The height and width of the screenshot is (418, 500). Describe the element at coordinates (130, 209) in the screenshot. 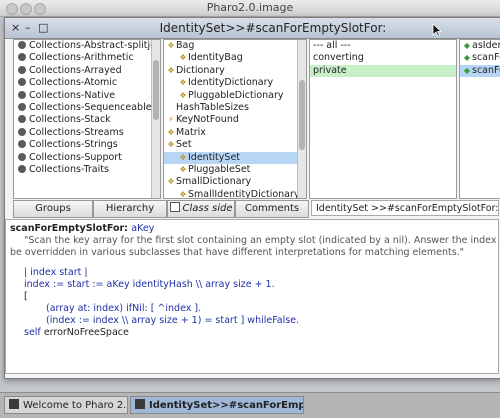

I see `hierarchy-button: Hierarchy` at that location.